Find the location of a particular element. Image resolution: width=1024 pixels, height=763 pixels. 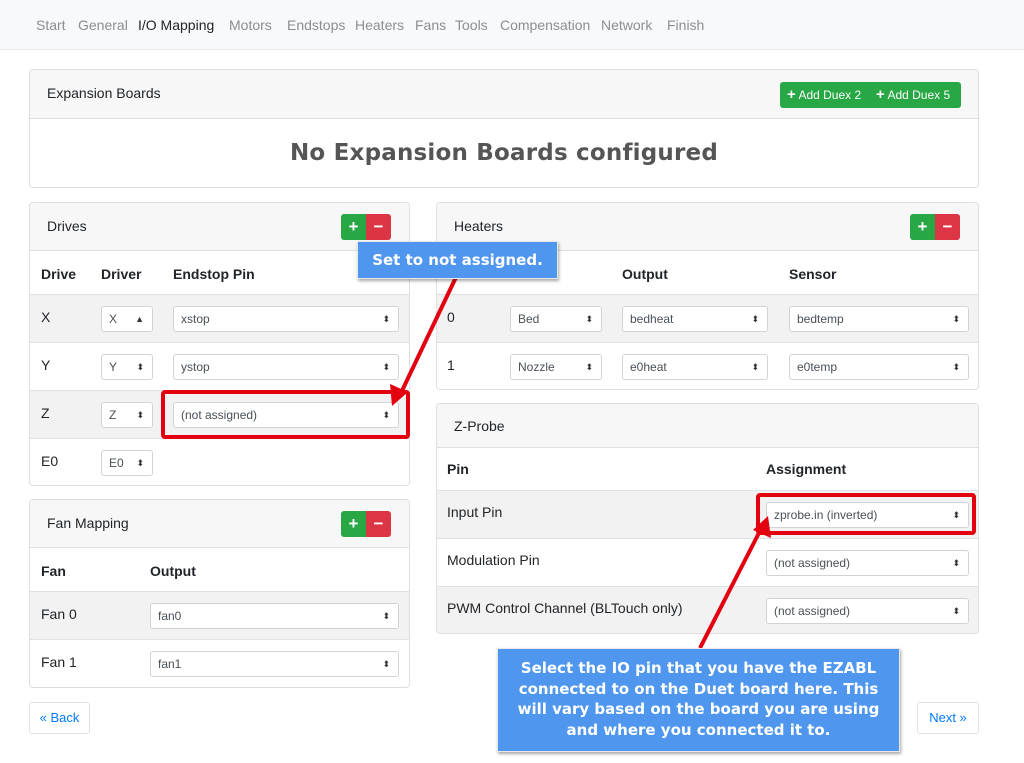

zprobe-modulation-pin-select: (not assigned) ⬍ is located at coordinates (867, 563).